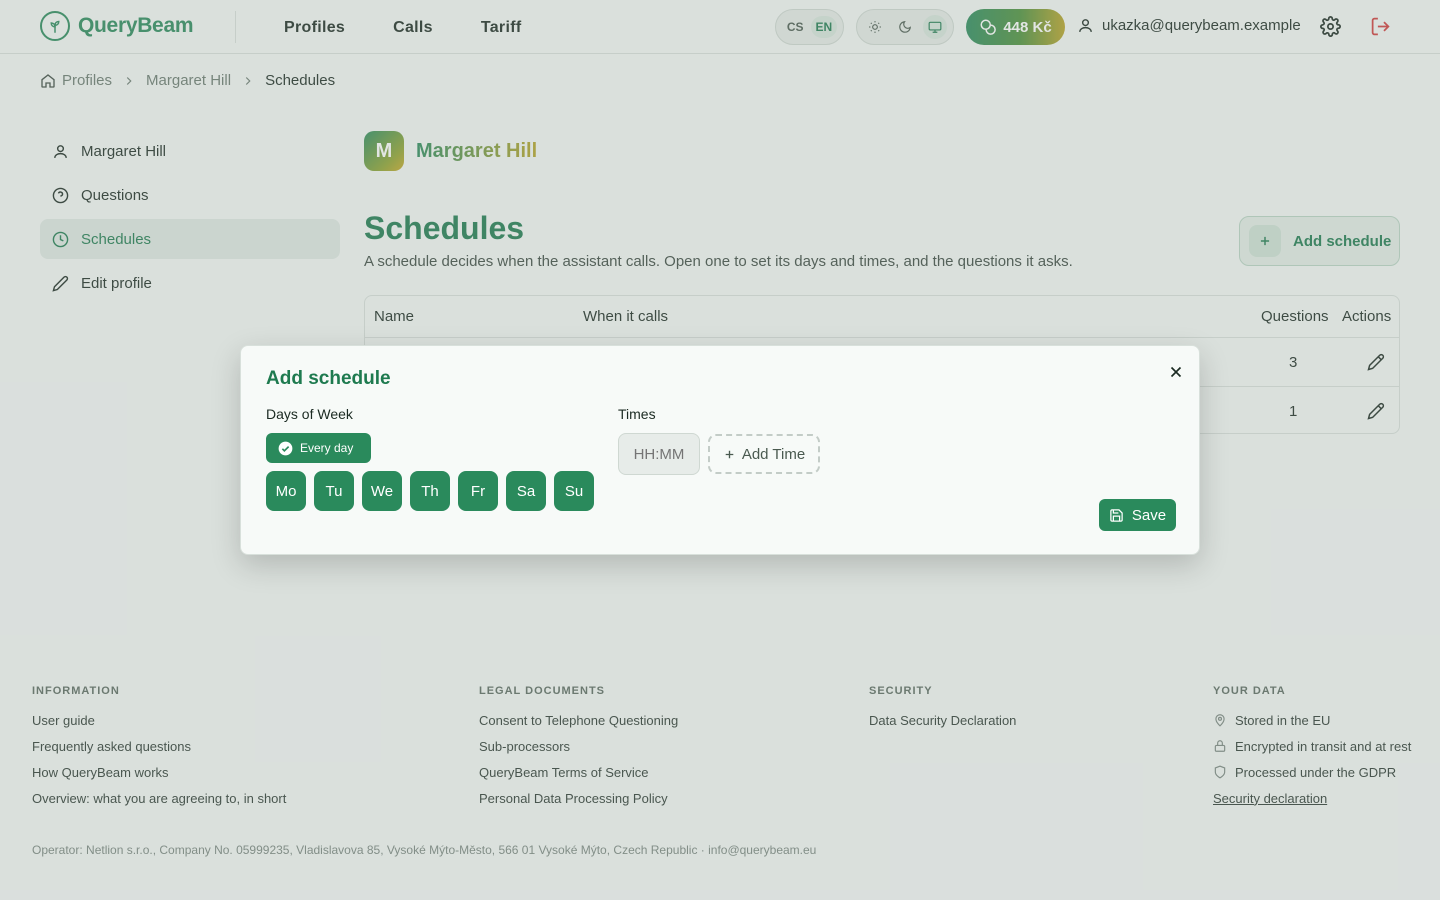 This screenshot has height=900, width=1440. What do you see at coordinates (773, 454) in the screenshot?
I see `add-time-label: Add Time` at bounding box center [773, 454].